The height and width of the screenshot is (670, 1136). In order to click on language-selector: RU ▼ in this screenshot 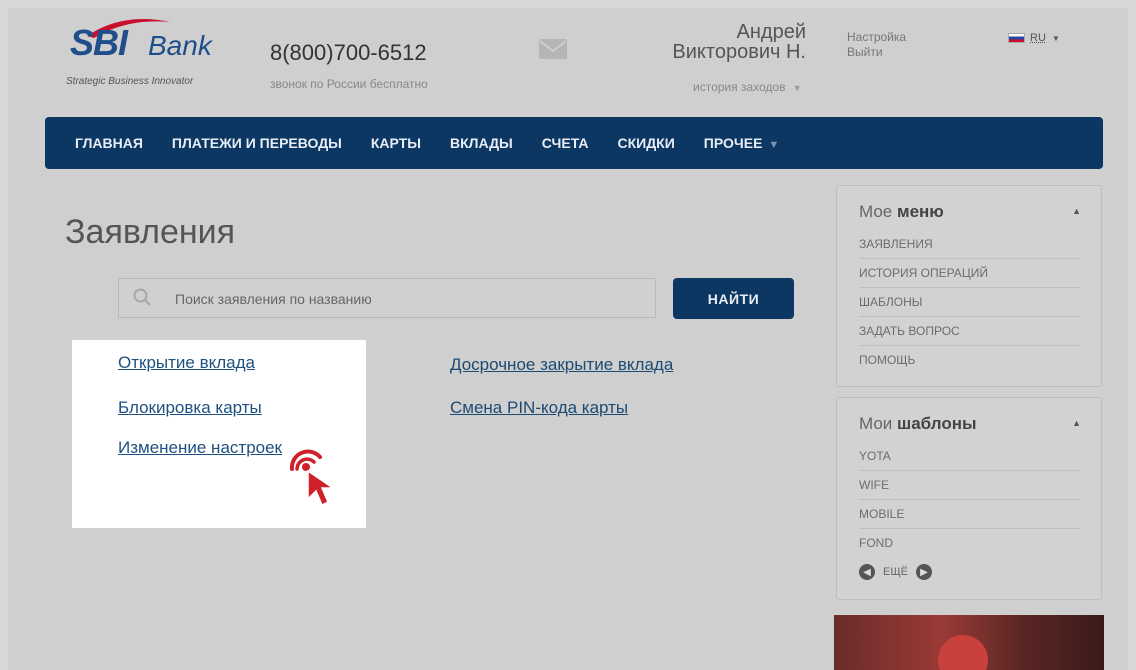, I will do `click(1034, 38)`.